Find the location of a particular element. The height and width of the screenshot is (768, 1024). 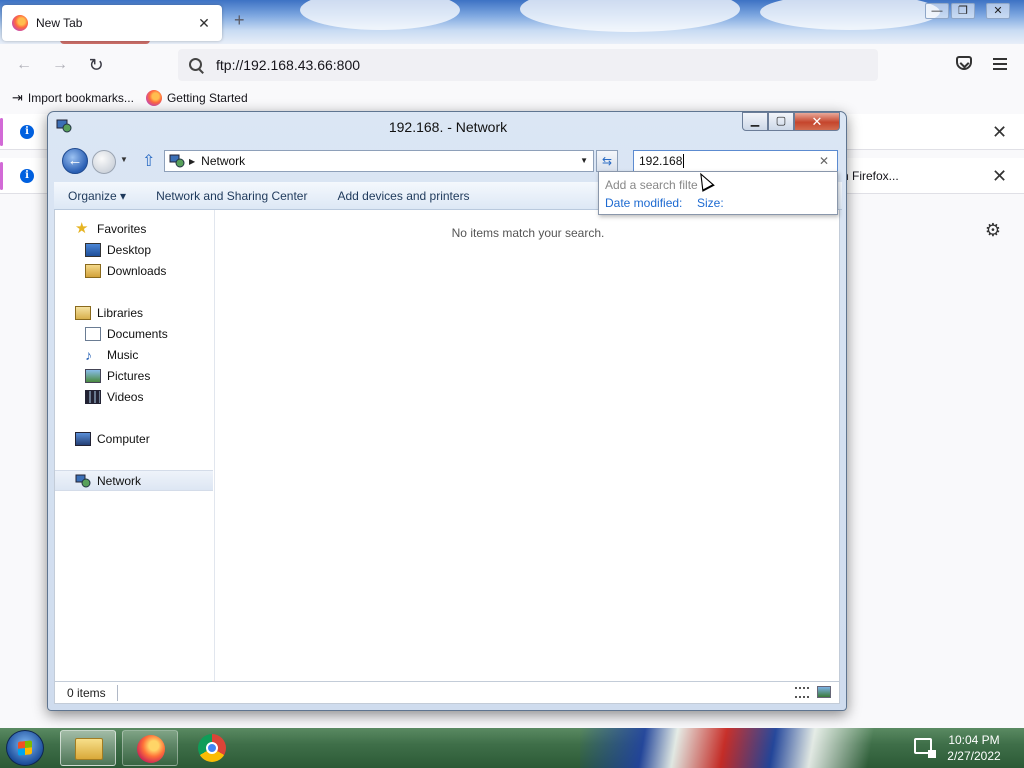

back-arrow-icon: ← is located at coordinates (24, 65).